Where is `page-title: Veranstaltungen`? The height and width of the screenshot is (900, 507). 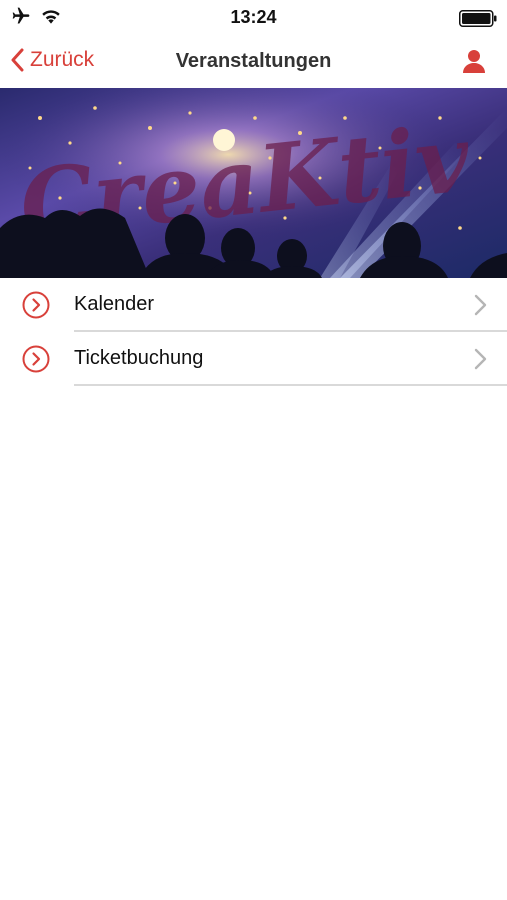
page-title: Veranstaltungen is located at coordinates (253, 61).